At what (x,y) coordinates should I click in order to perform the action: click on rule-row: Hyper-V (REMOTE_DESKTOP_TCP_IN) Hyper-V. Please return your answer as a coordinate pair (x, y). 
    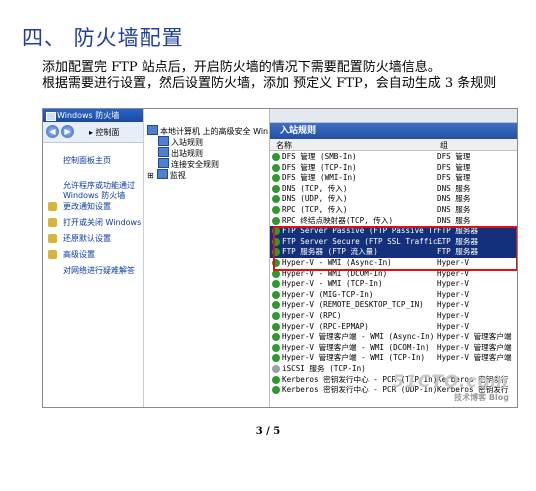
    Looking at the image, I should click on (393, 305).